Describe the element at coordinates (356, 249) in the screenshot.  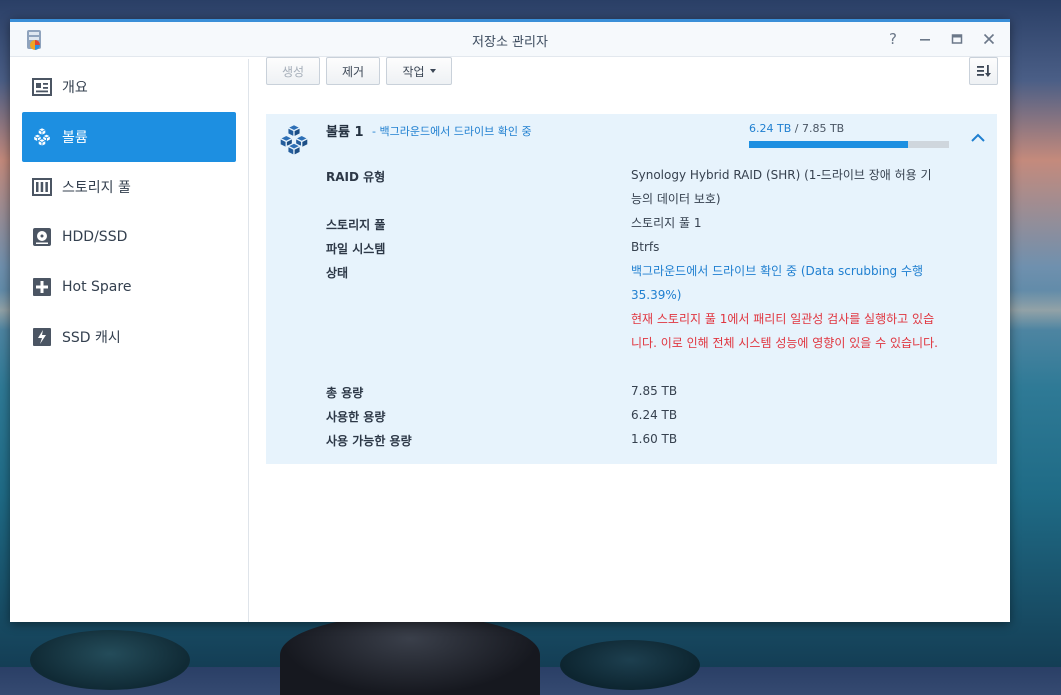
I see `file-system-label: 파일 시스템` at that location.